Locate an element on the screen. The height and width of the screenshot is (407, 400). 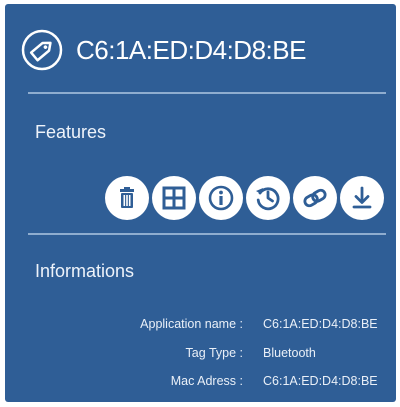
trash-icon is located at coordinates (127, 197).